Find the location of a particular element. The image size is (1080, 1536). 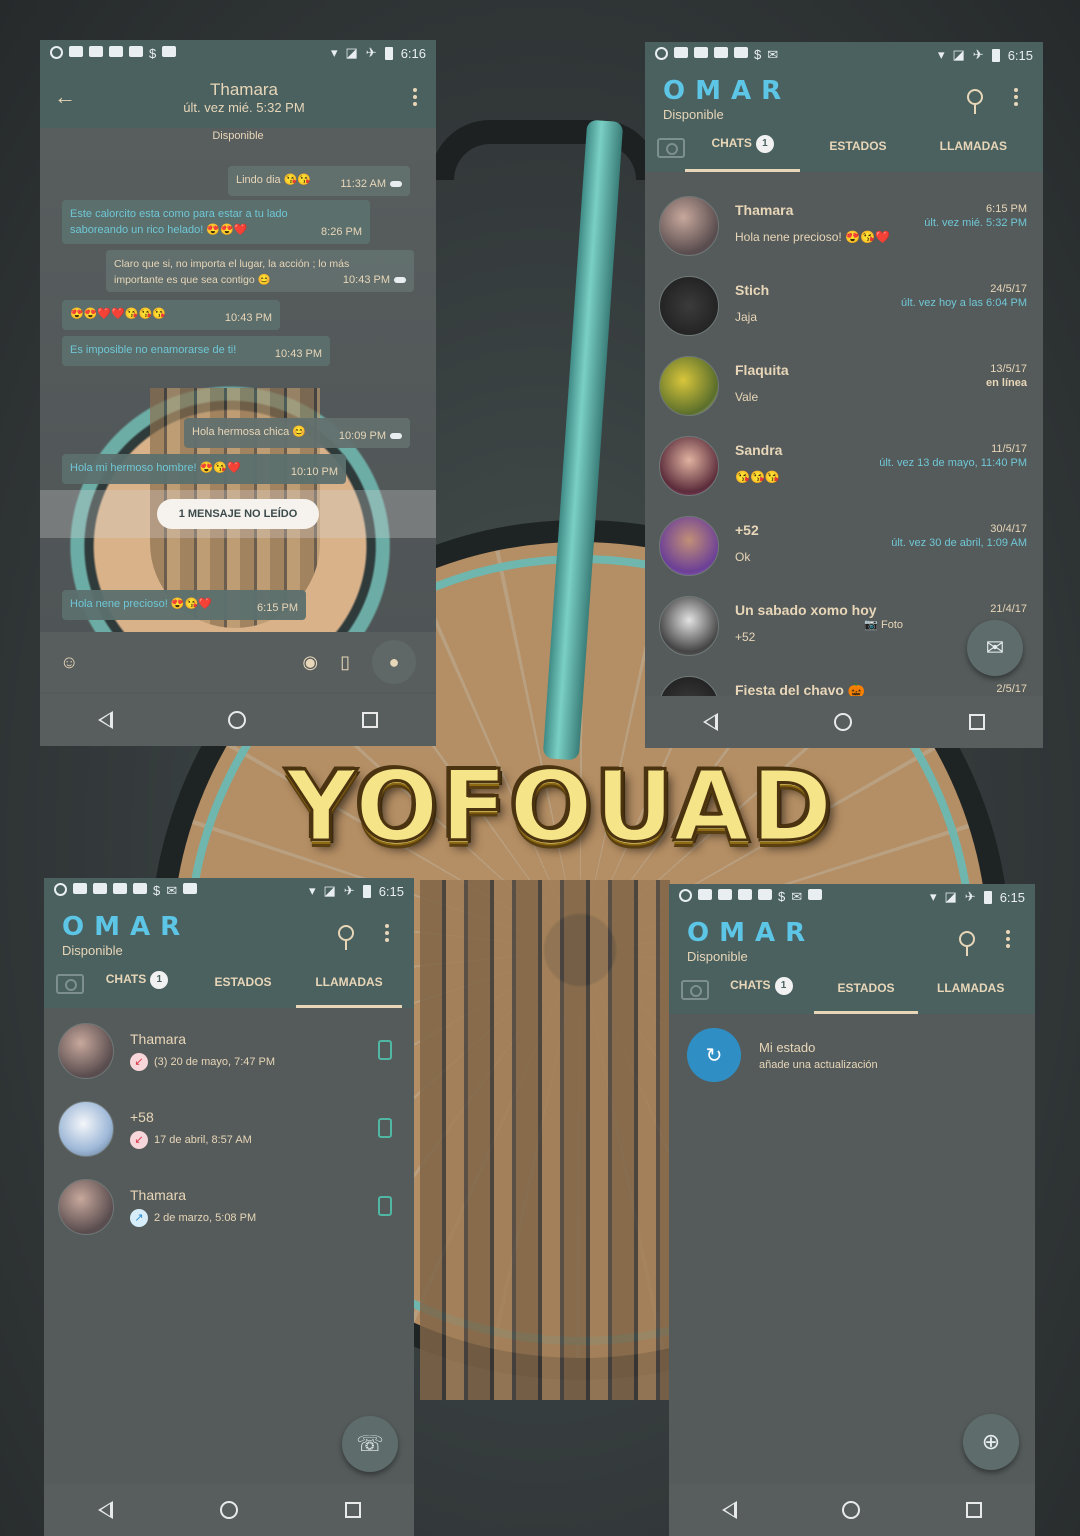

call-time: (3) 20 de mayo, 7:47 PM is located at coordinates (215, 1062).